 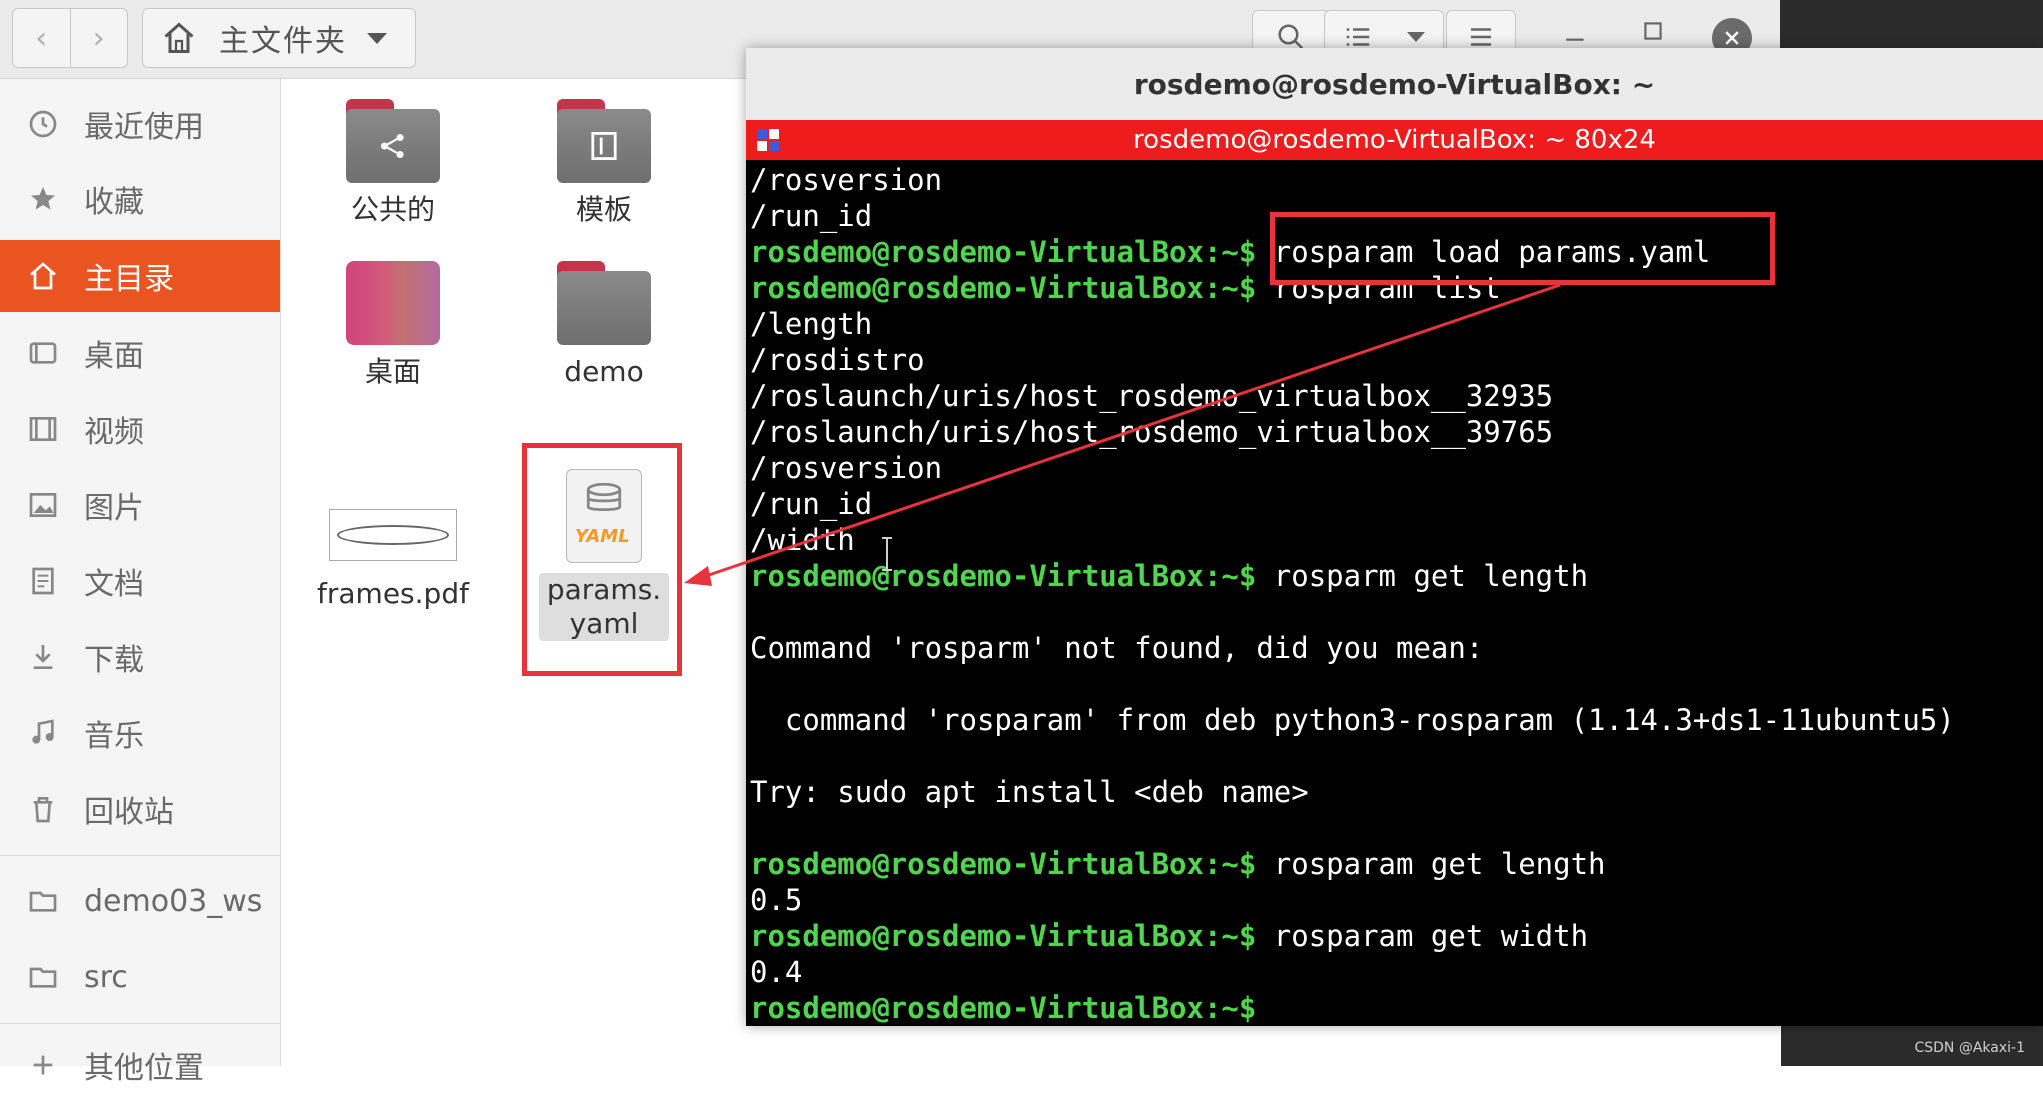 What do you see at coordinates (283, 41) in the screenshot?
I see `path-label: 主文件夹` at bounding box center [283, 41].